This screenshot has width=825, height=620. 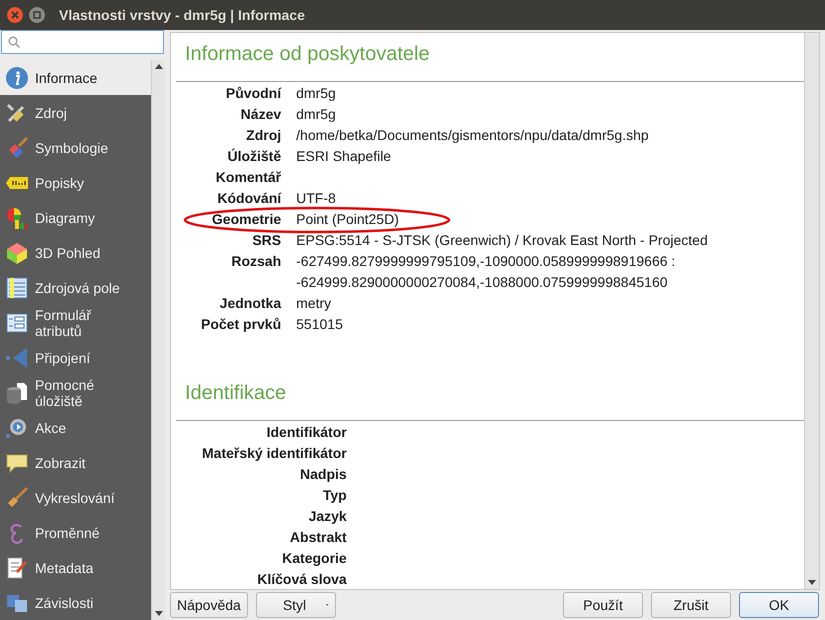 I want to click on sidebar-item: Zobrazit, so click(x=76, y=462).